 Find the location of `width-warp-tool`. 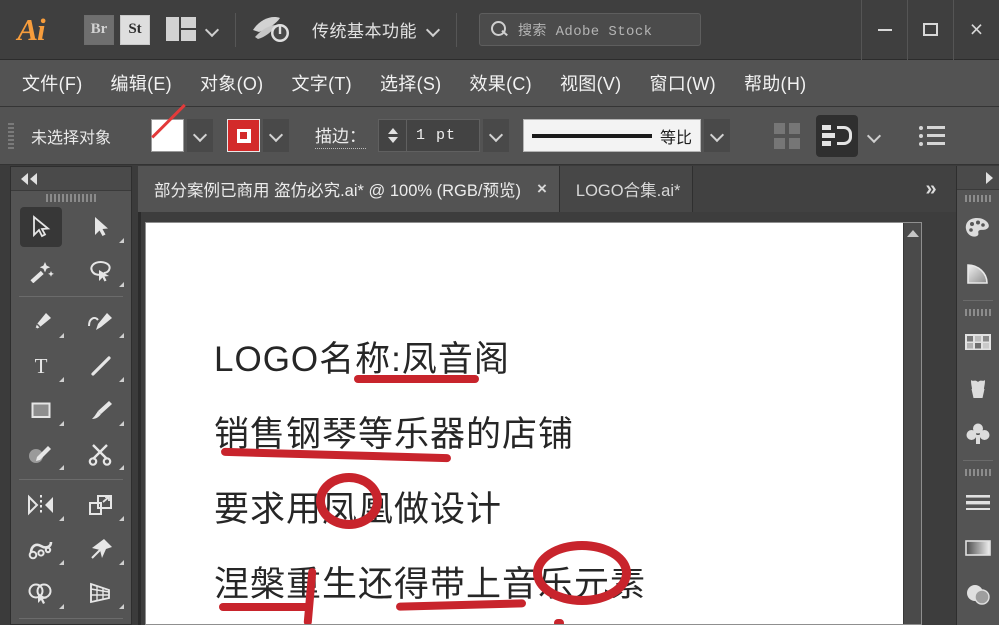

width-warp-tool is located at coordinates (41, 549).